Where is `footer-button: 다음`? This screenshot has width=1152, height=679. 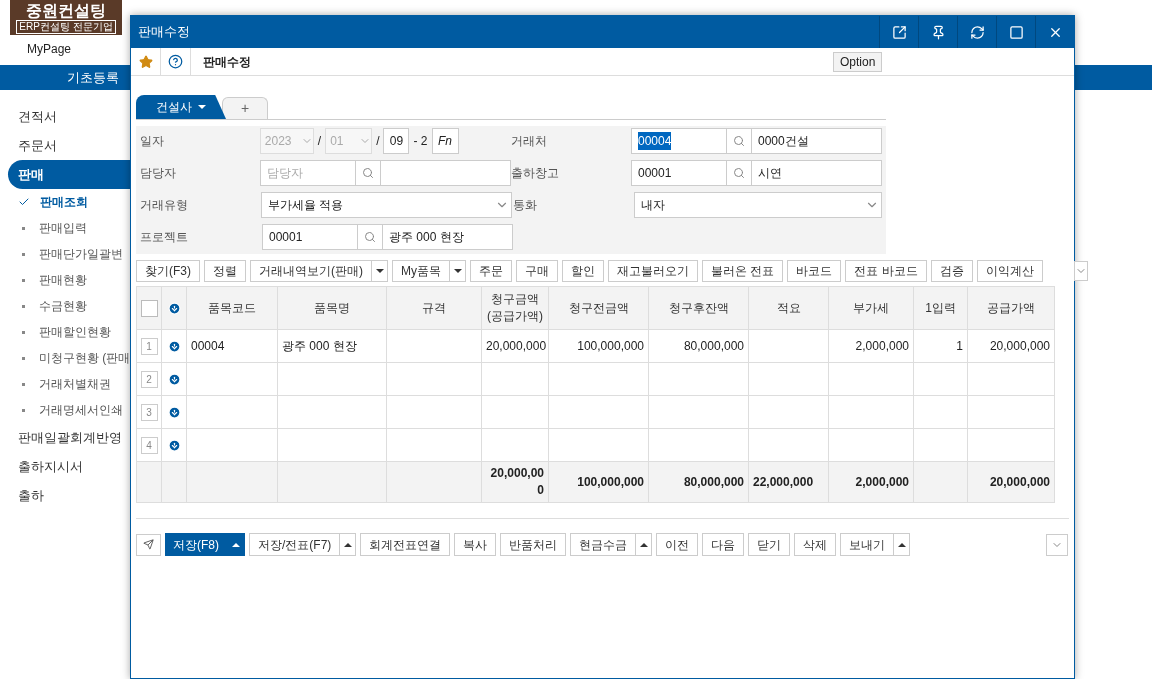
footer-button: 다음 is located at coordinates (723, 544).